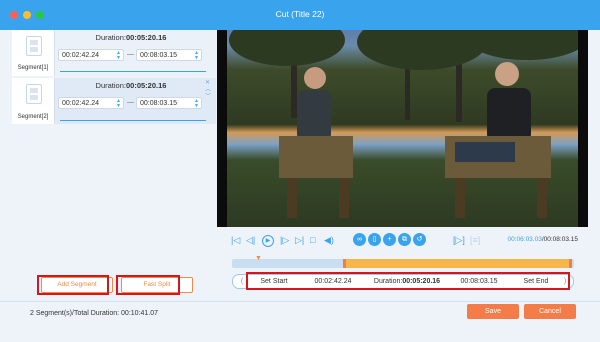 Image resolution: width=600 pixels, height=342 pixels. Describe the element at coordinates (475, 240) in the screenshot. I see `fullscreen-icon: [≡]` at that location.